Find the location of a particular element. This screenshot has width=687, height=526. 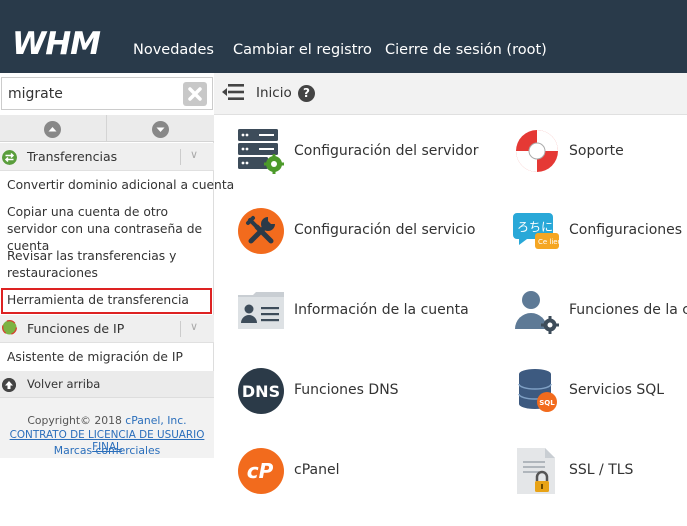

back-to-top-label: Volver arriba is located at coordinates (64, 384).